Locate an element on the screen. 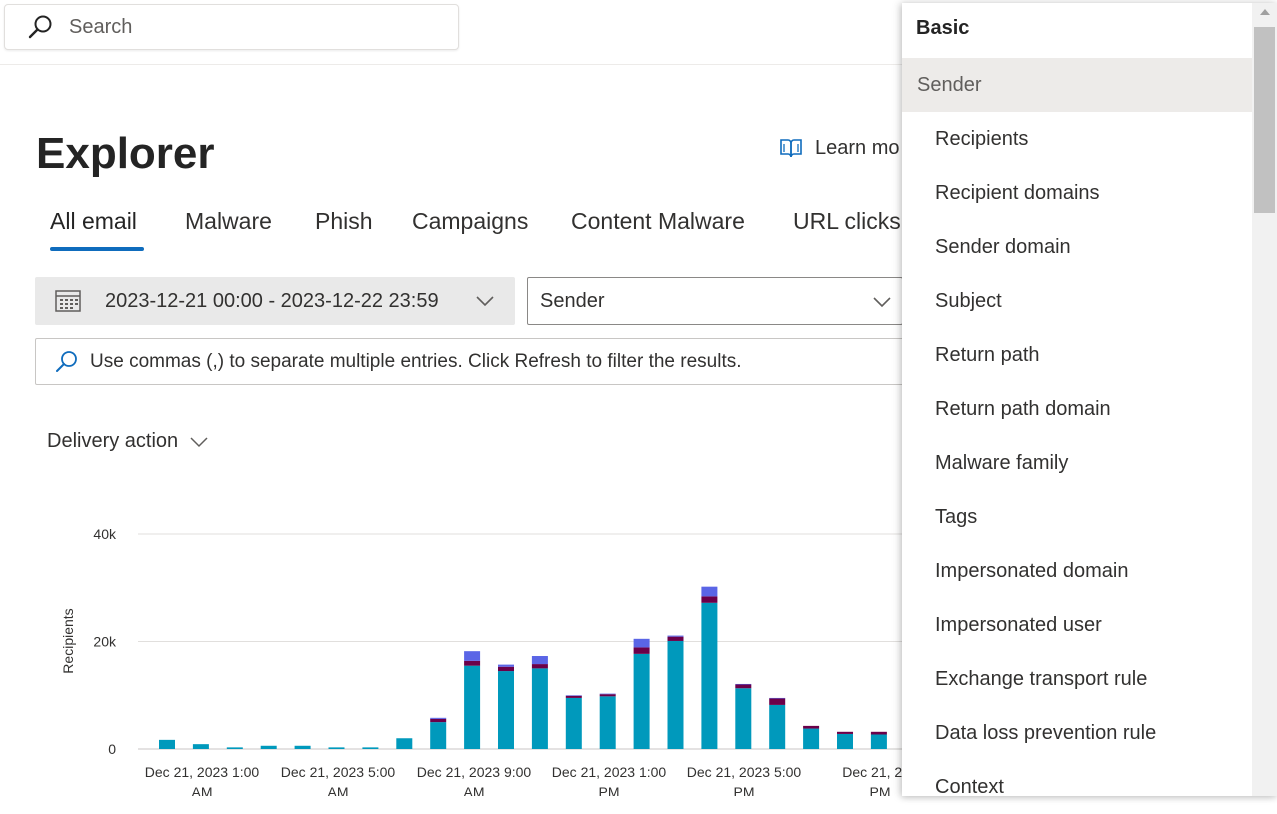  tab-malware: Malware is located at coordinates (228, 221).